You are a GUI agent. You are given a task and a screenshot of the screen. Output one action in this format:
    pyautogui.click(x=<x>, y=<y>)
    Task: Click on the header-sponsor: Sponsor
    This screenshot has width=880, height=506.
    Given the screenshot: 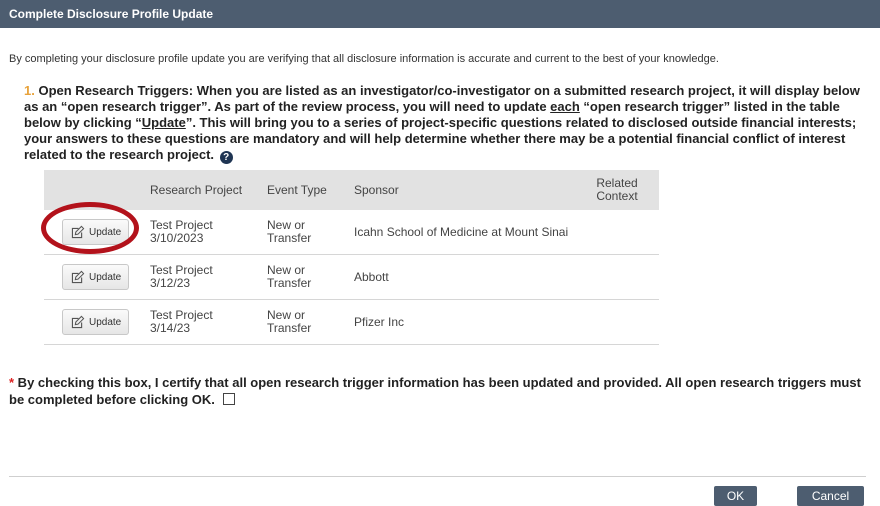 What is the action you would take?
    pyautogui.click(x=376, y=190)
    